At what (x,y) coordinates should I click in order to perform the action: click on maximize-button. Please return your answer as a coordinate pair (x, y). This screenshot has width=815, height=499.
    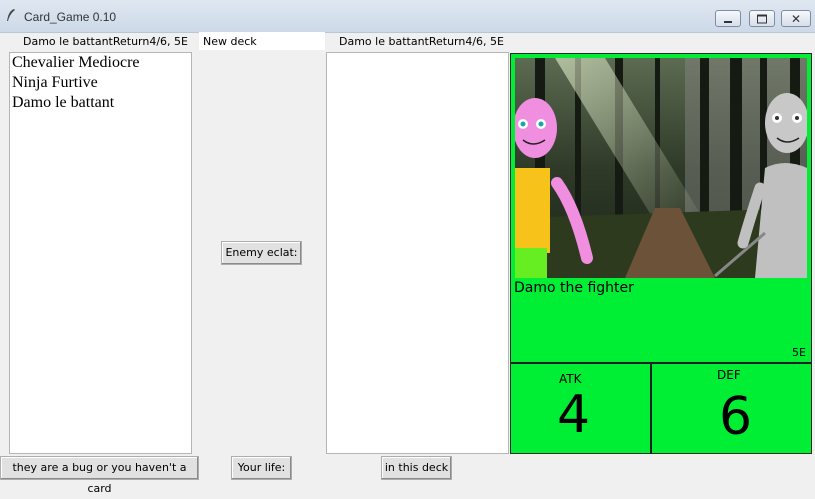
    Looking at the image, I should click on (762, 18).